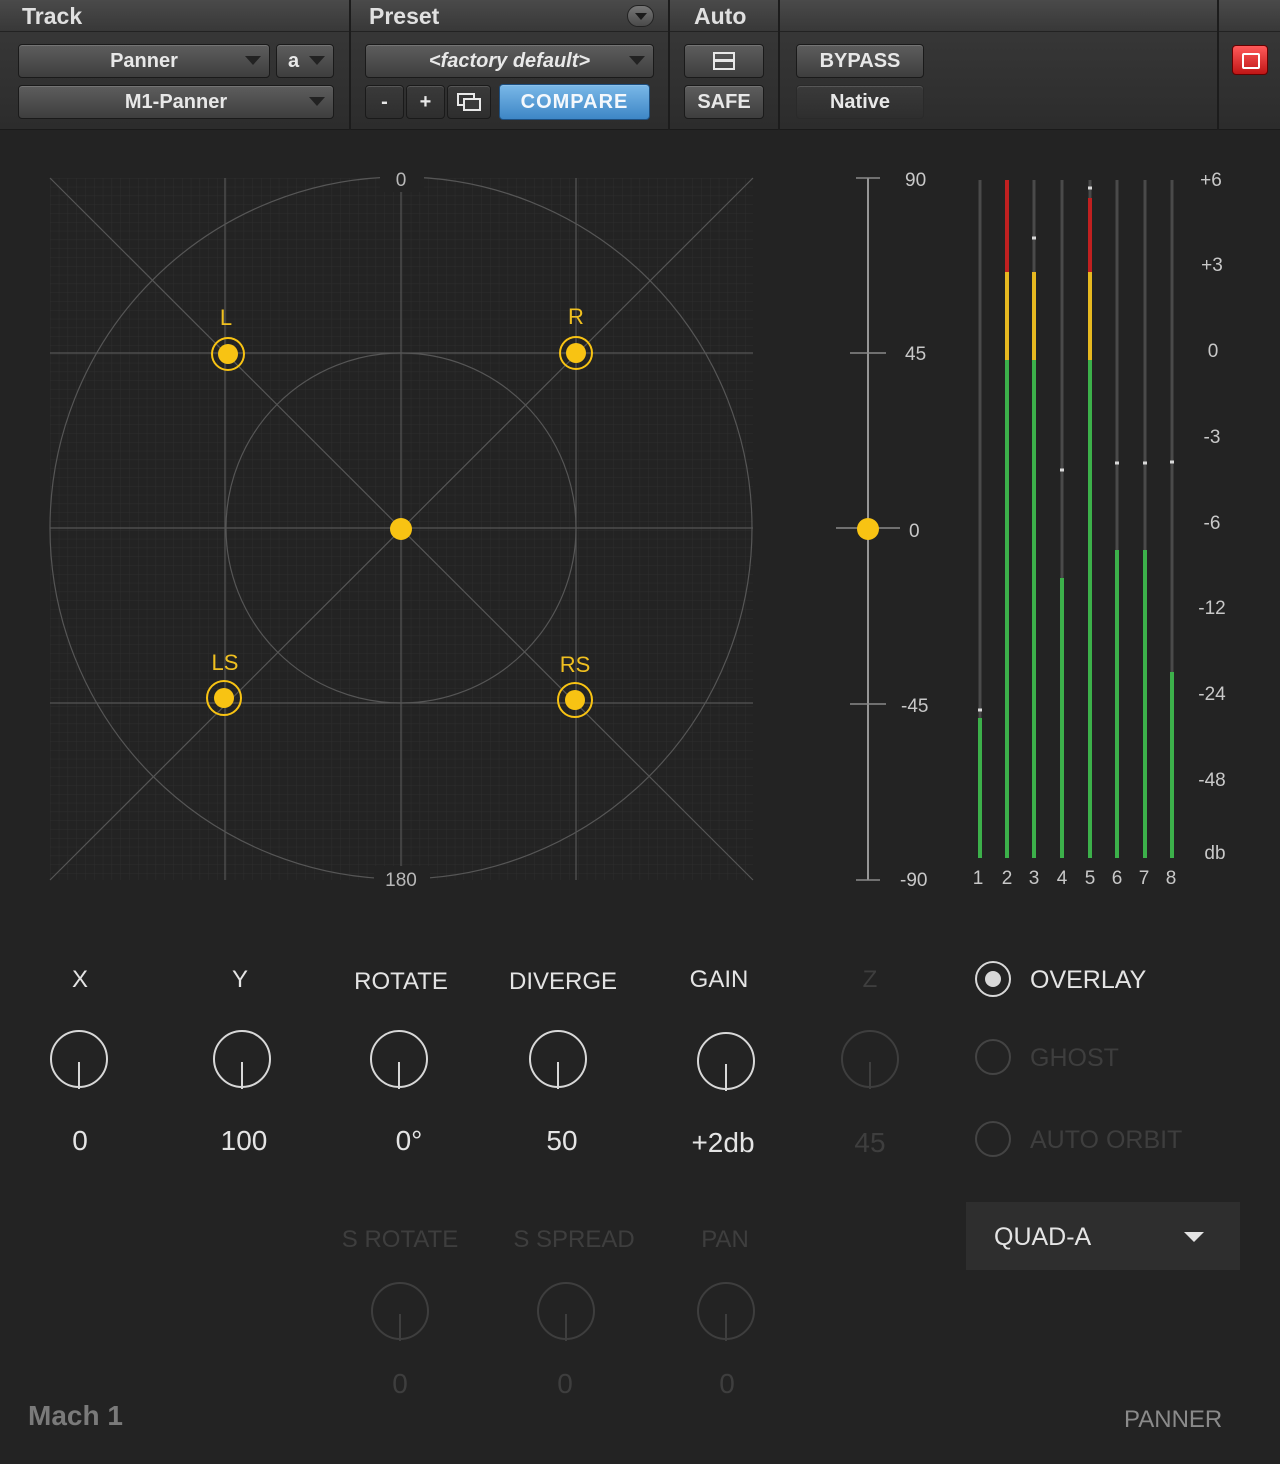  Describe the element at coordinates (726, 1311) in the screenshot. I see `pan-knob` at that location.